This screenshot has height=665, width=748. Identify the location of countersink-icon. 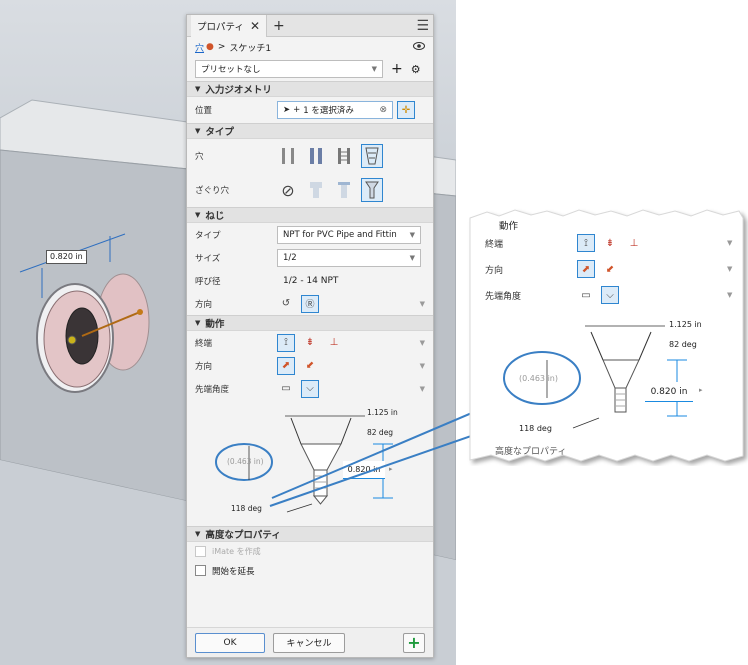
(372, 190).